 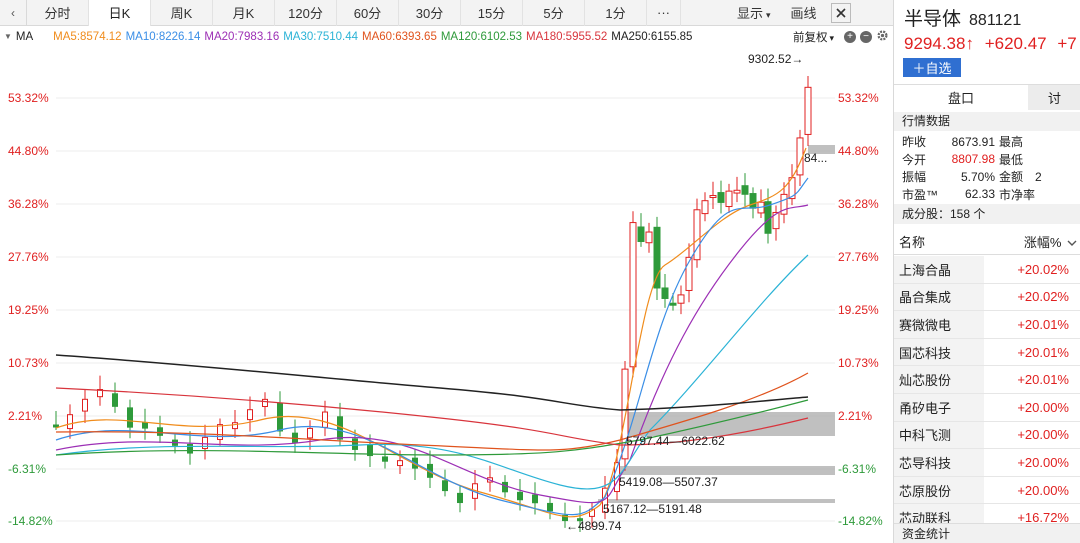 What do you see at coordinates (804, 12) in the screenshot?
I see `draw-line-button: 画线` at bounding box center [804, 12].